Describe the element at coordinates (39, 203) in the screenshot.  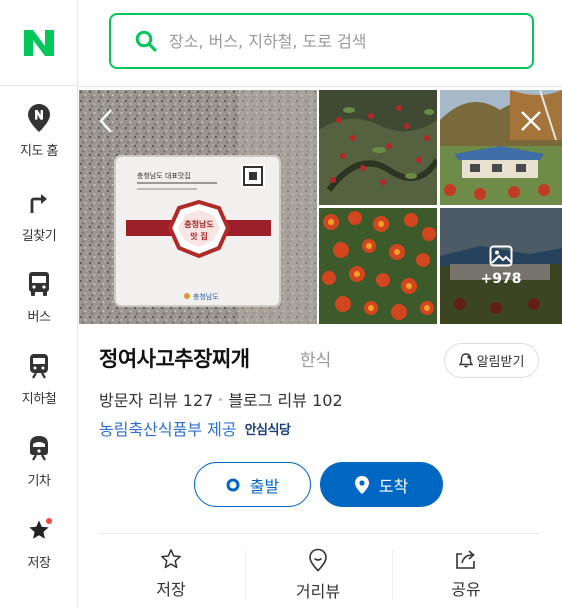
I see `directions-arrow-icon` at that location.